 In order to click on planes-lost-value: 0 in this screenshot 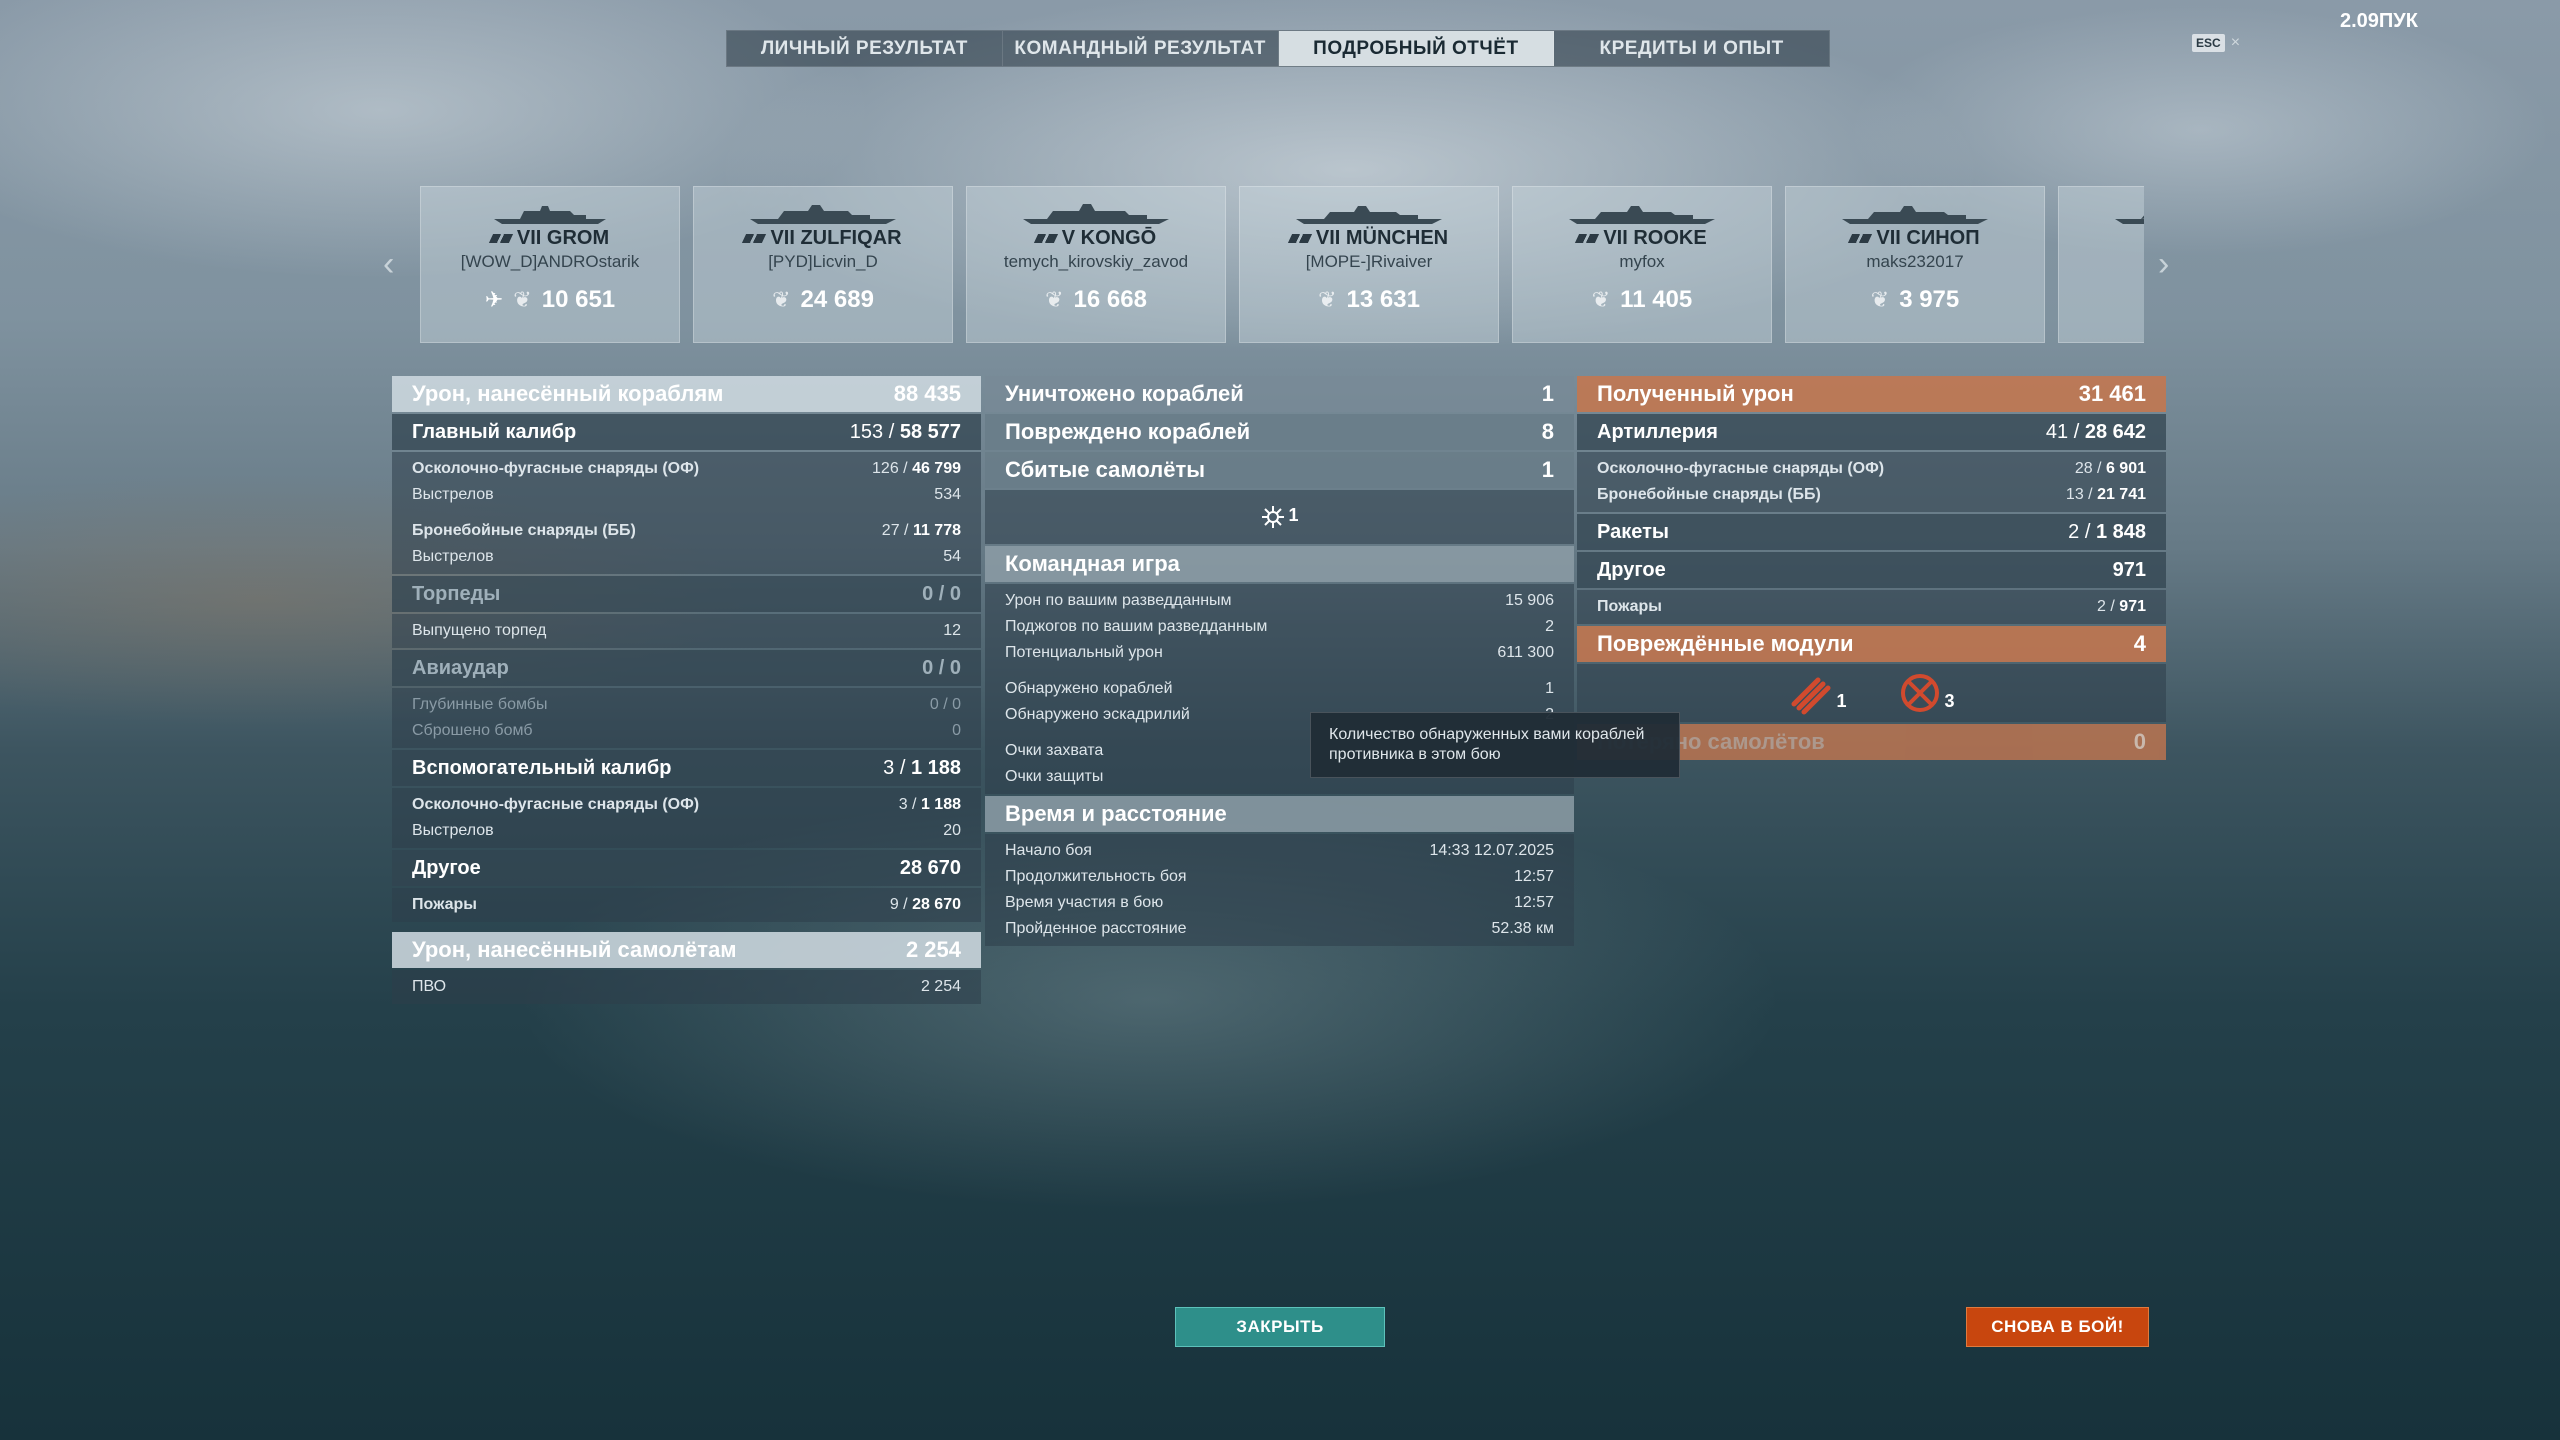, I will do `click(2139, 741)`.